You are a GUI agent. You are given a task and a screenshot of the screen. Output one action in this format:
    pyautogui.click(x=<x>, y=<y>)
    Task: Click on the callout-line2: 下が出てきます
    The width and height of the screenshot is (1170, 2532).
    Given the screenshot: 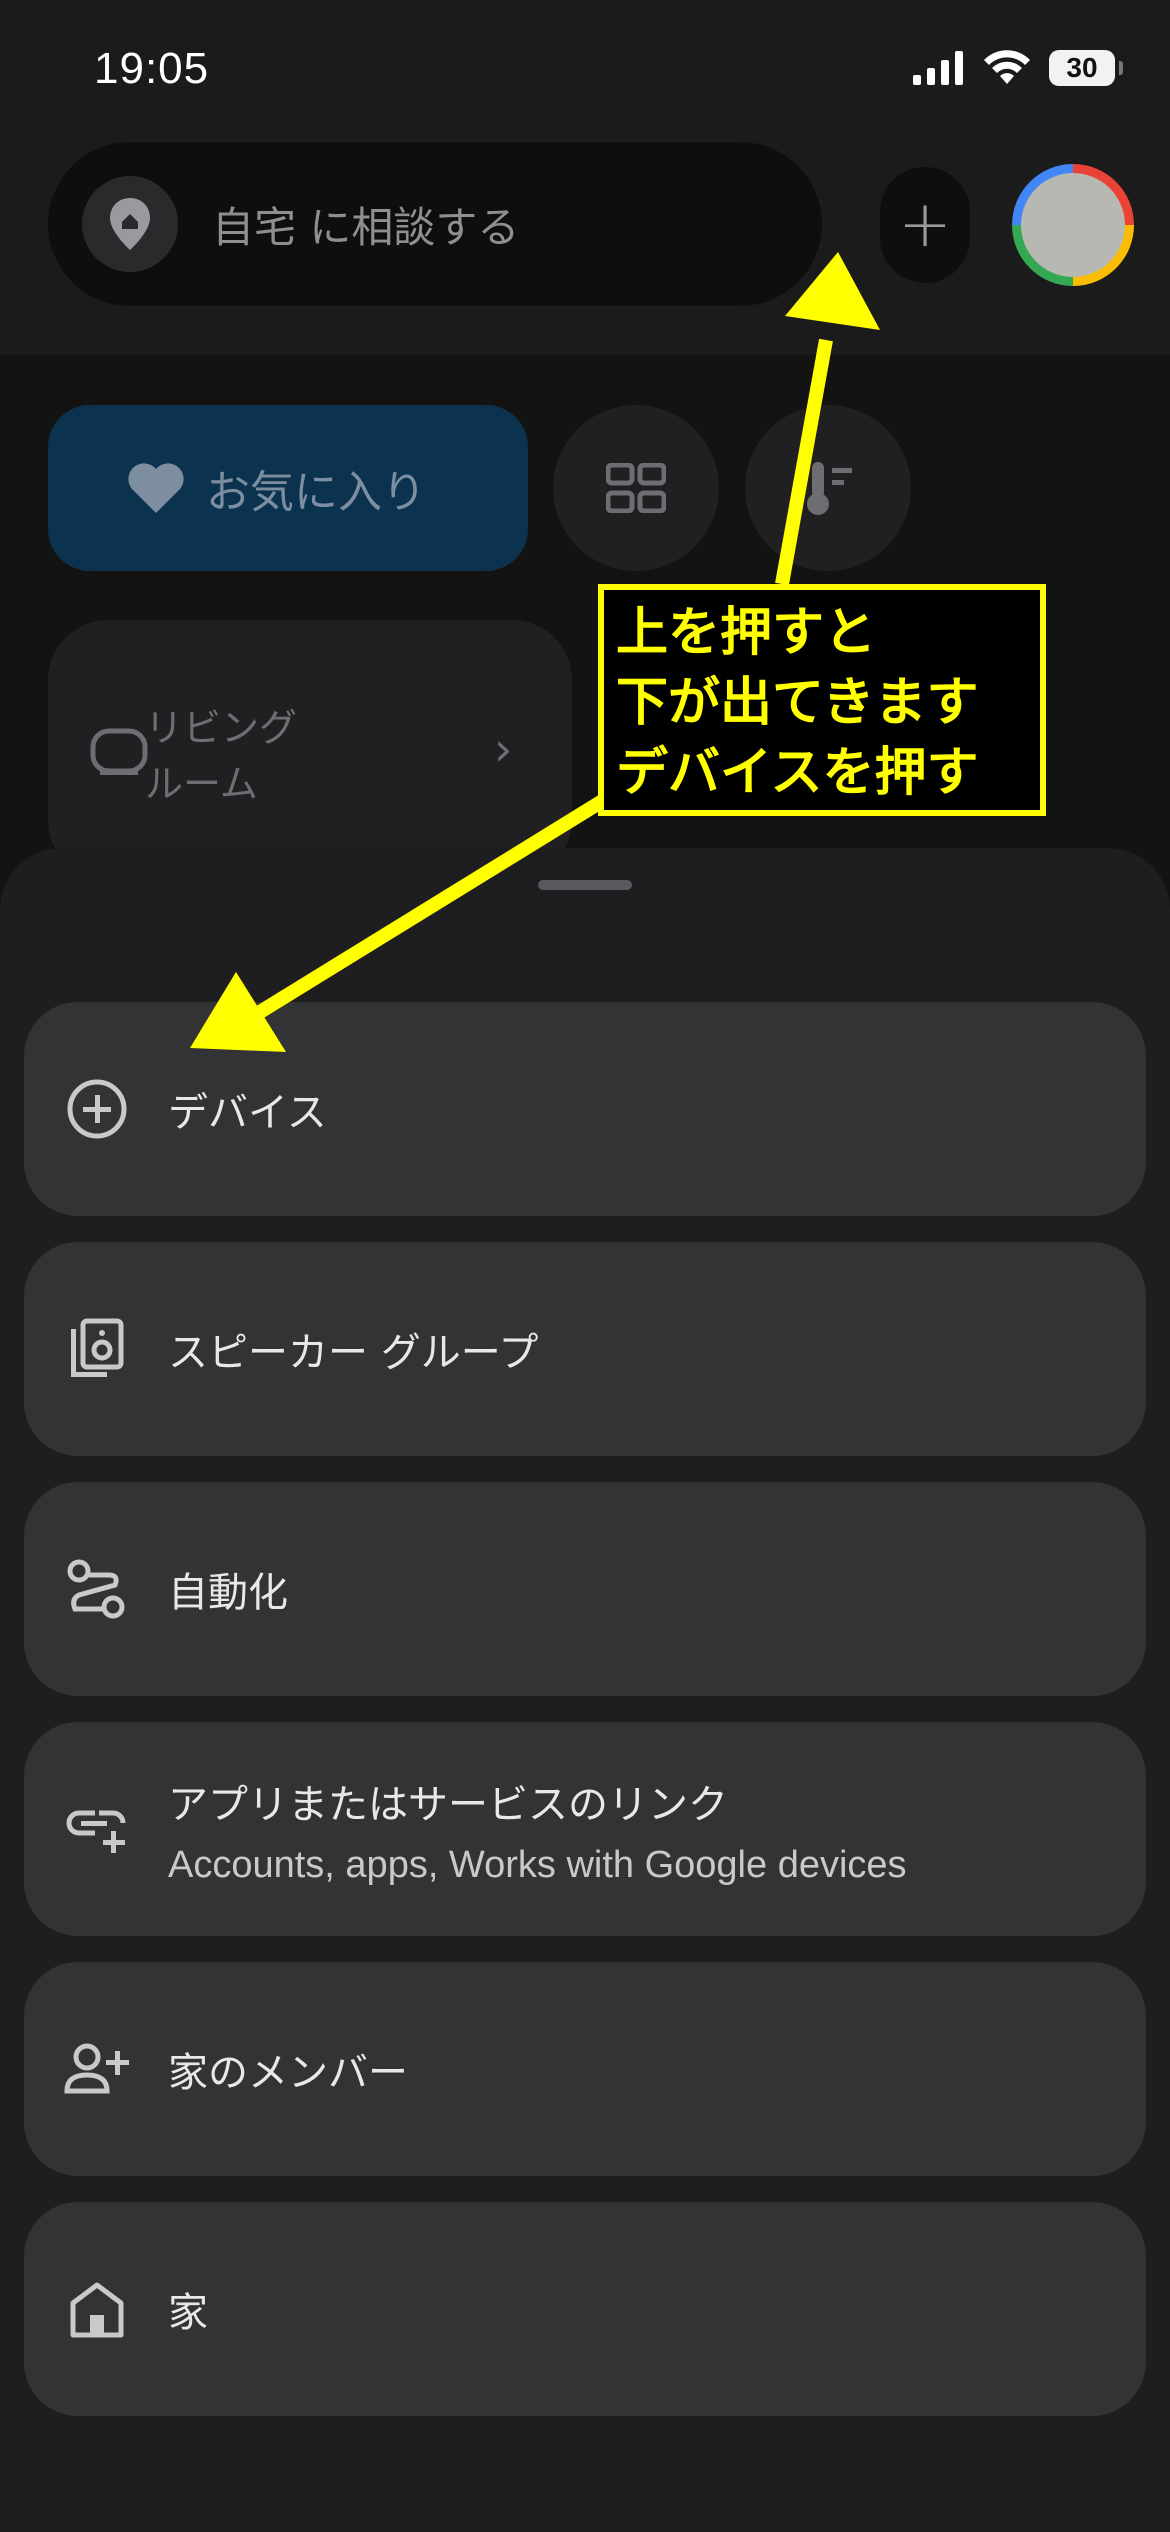 What is the action you would take?
    pyautogui.click(x=797, y=703)
    